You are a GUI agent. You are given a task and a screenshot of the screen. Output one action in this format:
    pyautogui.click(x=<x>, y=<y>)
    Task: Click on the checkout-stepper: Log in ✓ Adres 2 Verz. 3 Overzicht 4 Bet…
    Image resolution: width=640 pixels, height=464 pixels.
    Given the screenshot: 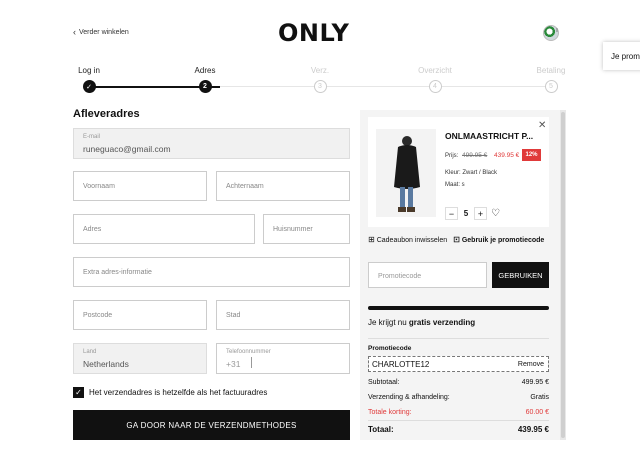 What is the action you would take?
    pyautogui.click(x=323, y=81)
    